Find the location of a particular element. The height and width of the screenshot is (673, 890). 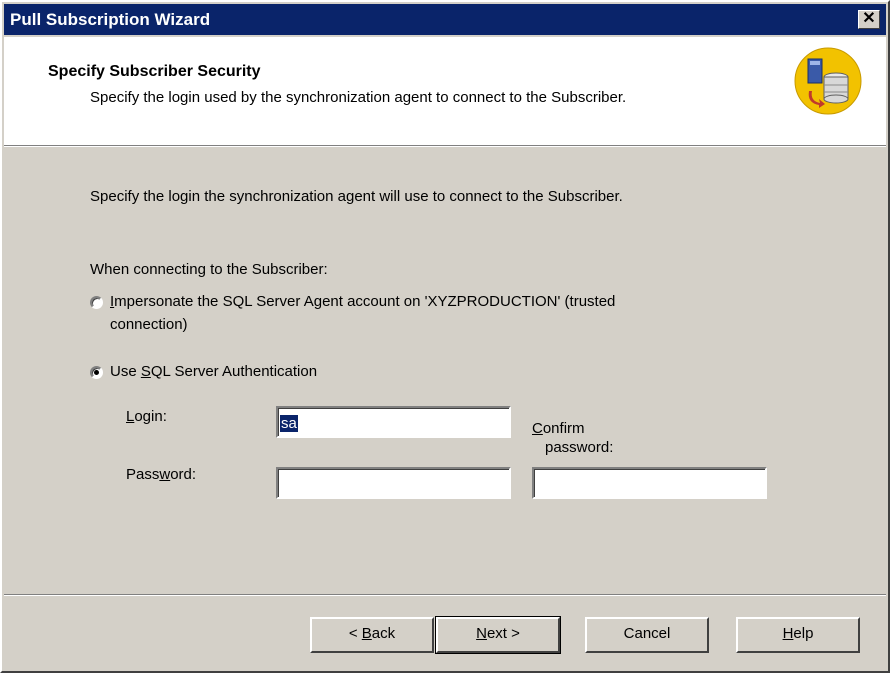

login-label-rest: ogin: is located at coordinates (150, 416).